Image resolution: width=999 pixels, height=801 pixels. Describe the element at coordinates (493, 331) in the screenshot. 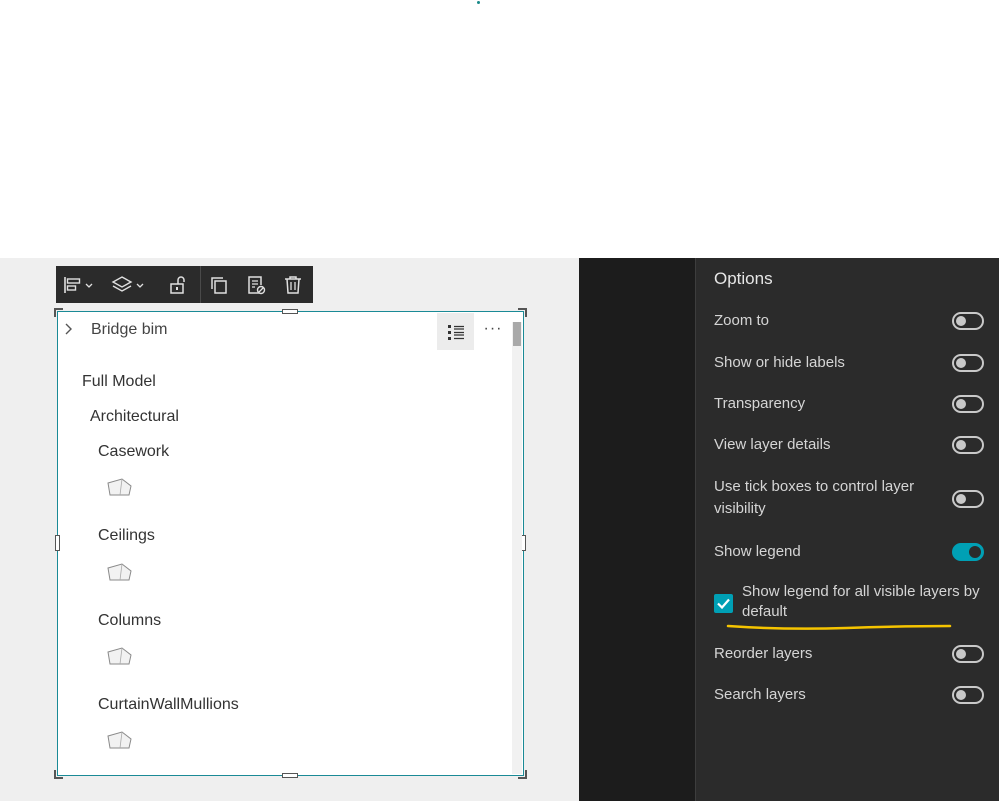

I see `more-options-button: ···` at that location.